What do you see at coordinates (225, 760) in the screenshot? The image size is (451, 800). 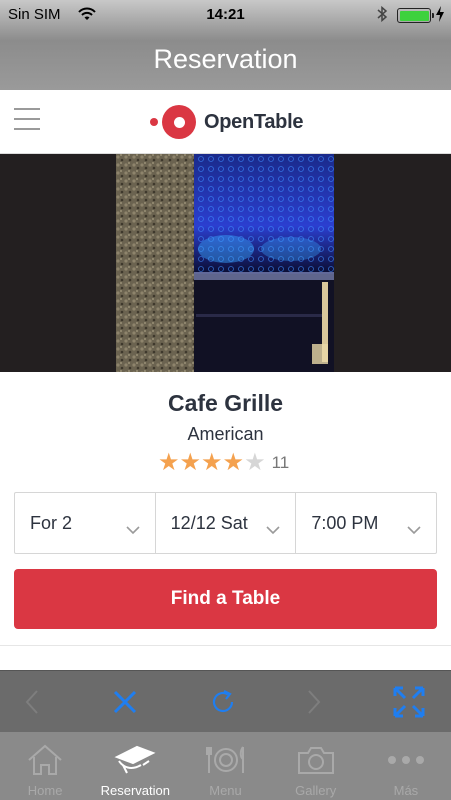 I see `menu-plate-icon` at bounding box center [225, 760].